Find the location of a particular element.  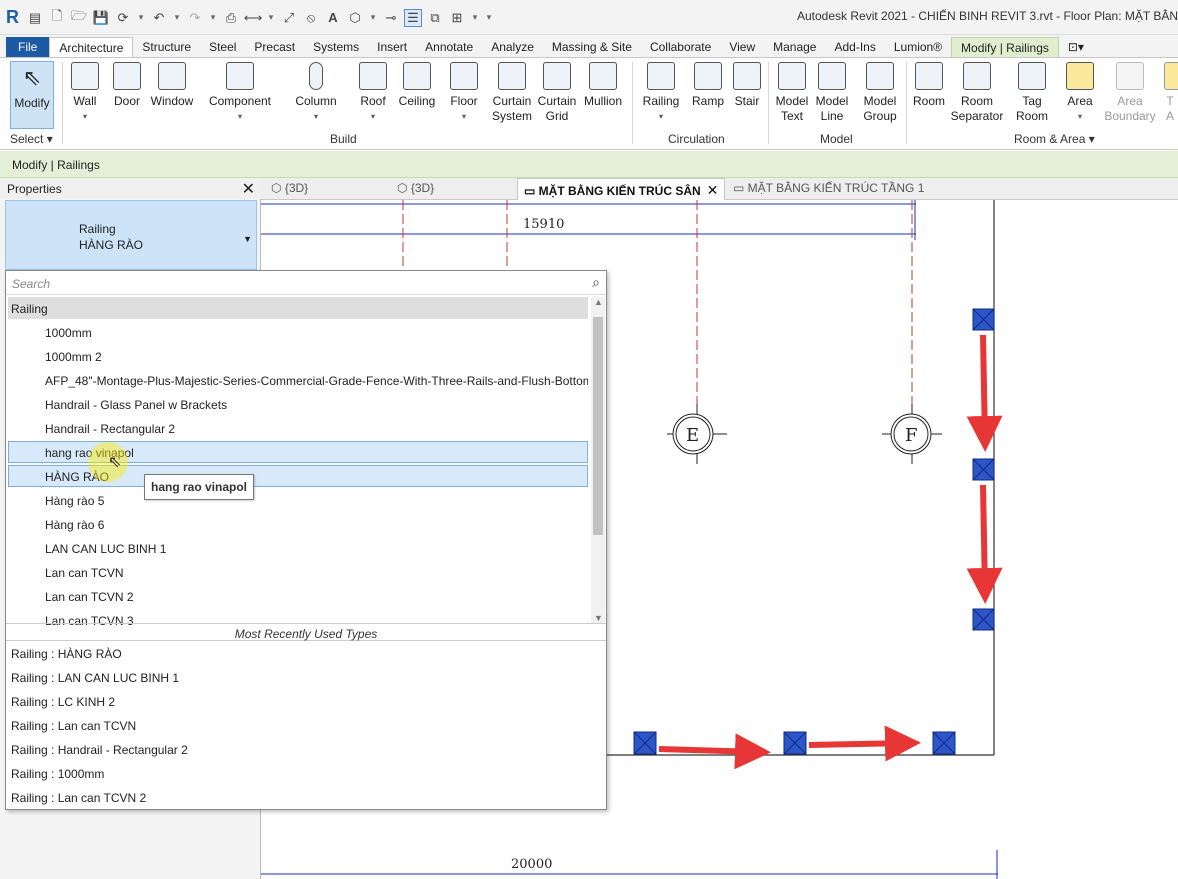

search-input: Search is located at coordinates (306, 283).